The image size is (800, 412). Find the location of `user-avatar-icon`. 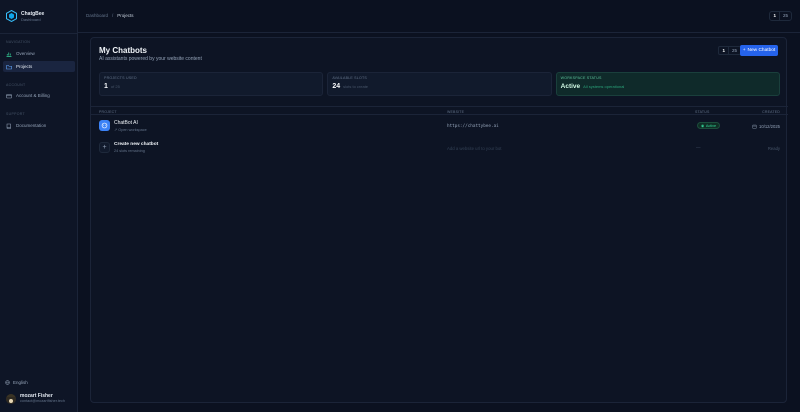

user-avatar-icon is located at coordinates (11, 400).